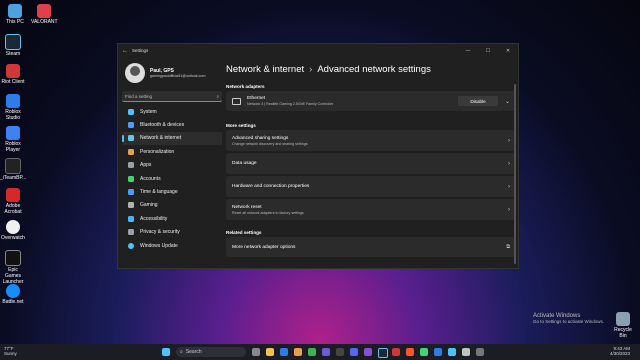  What do you see at coordinates (211, 352) in the screenshot?
I see `taskbar-search: ⌕ Search` at bounding box center [211, 352].